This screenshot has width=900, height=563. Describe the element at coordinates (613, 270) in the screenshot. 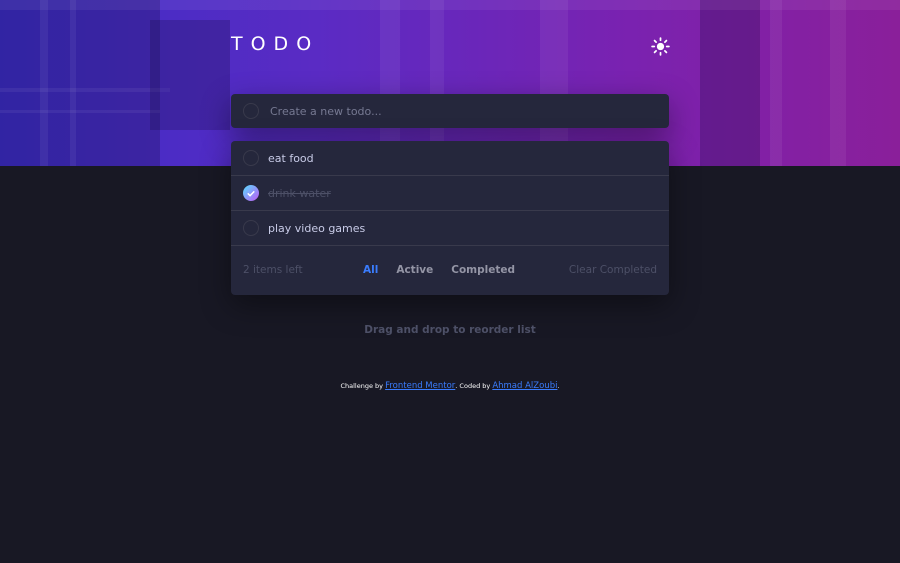

I see `clear-completed-button: Clear Completed` at that location.